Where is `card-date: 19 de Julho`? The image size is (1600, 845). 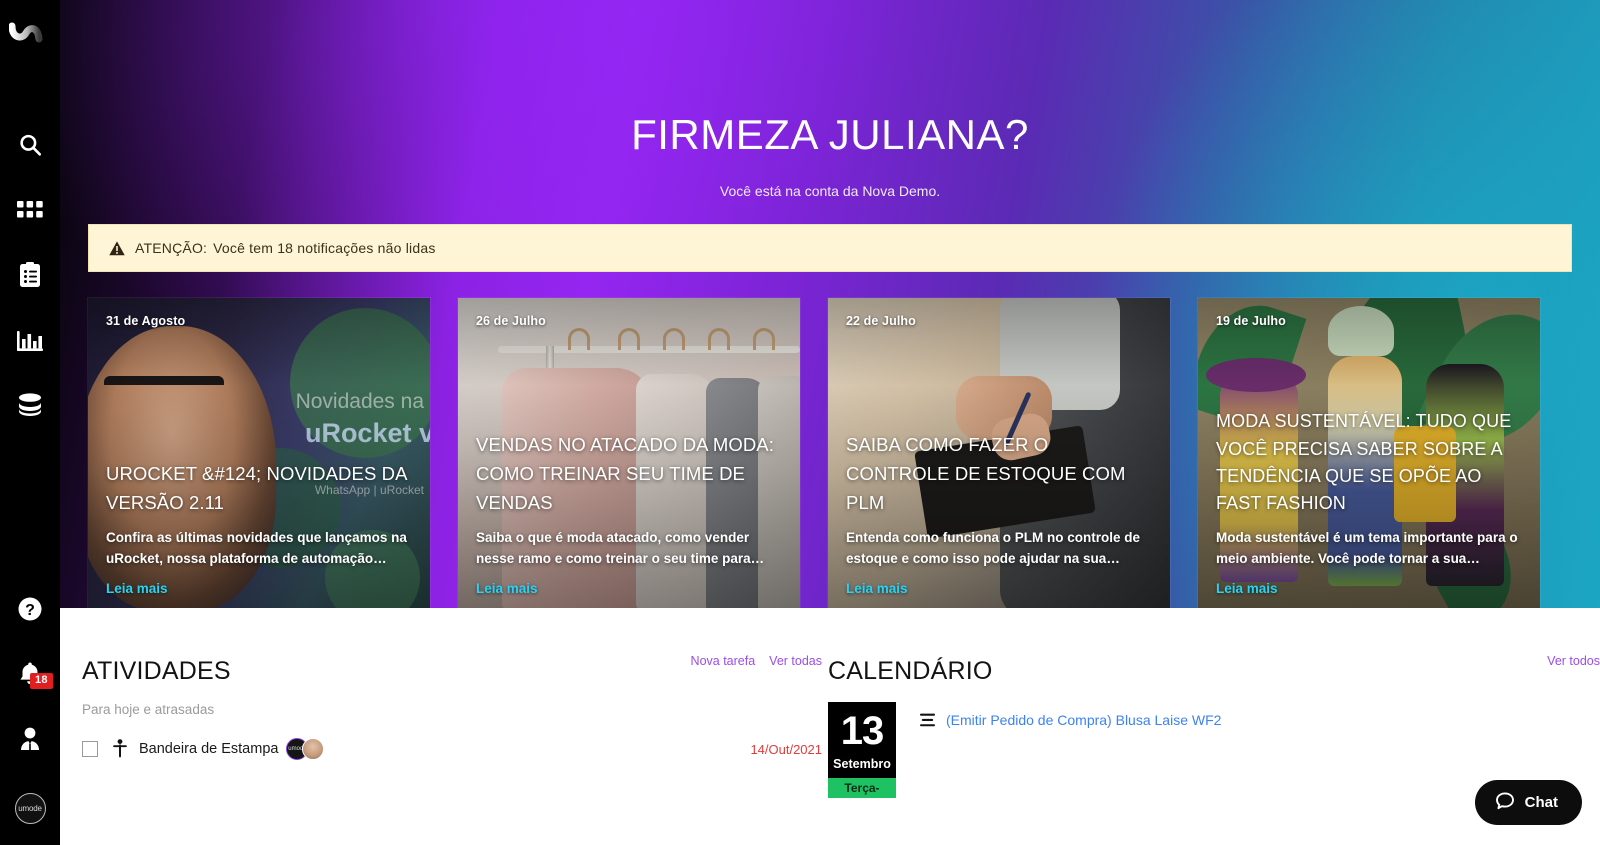 card-date: 19 de Julho is located at coordinates (1251, 321).